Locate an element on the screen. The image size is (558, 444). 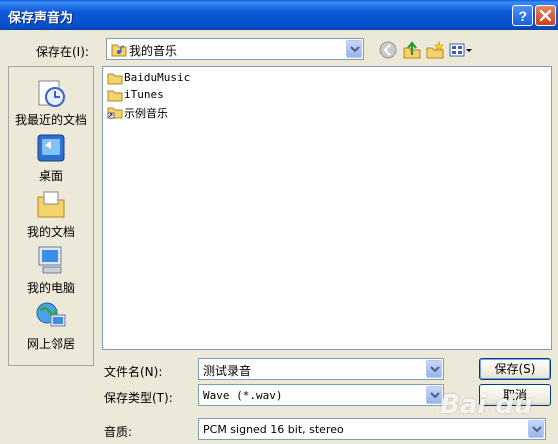
filetype-label: 保存类型(T): is located at coordinates (138, 398).